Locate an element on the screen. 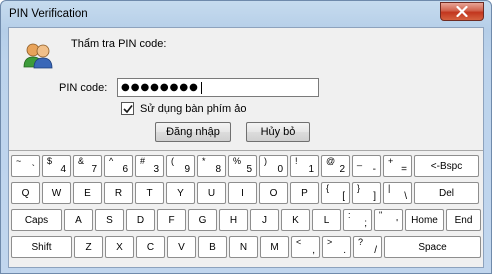 Image resolution: width=492 pixels, height=274 pixels. key-label: End is located at coordinates (463, 220).